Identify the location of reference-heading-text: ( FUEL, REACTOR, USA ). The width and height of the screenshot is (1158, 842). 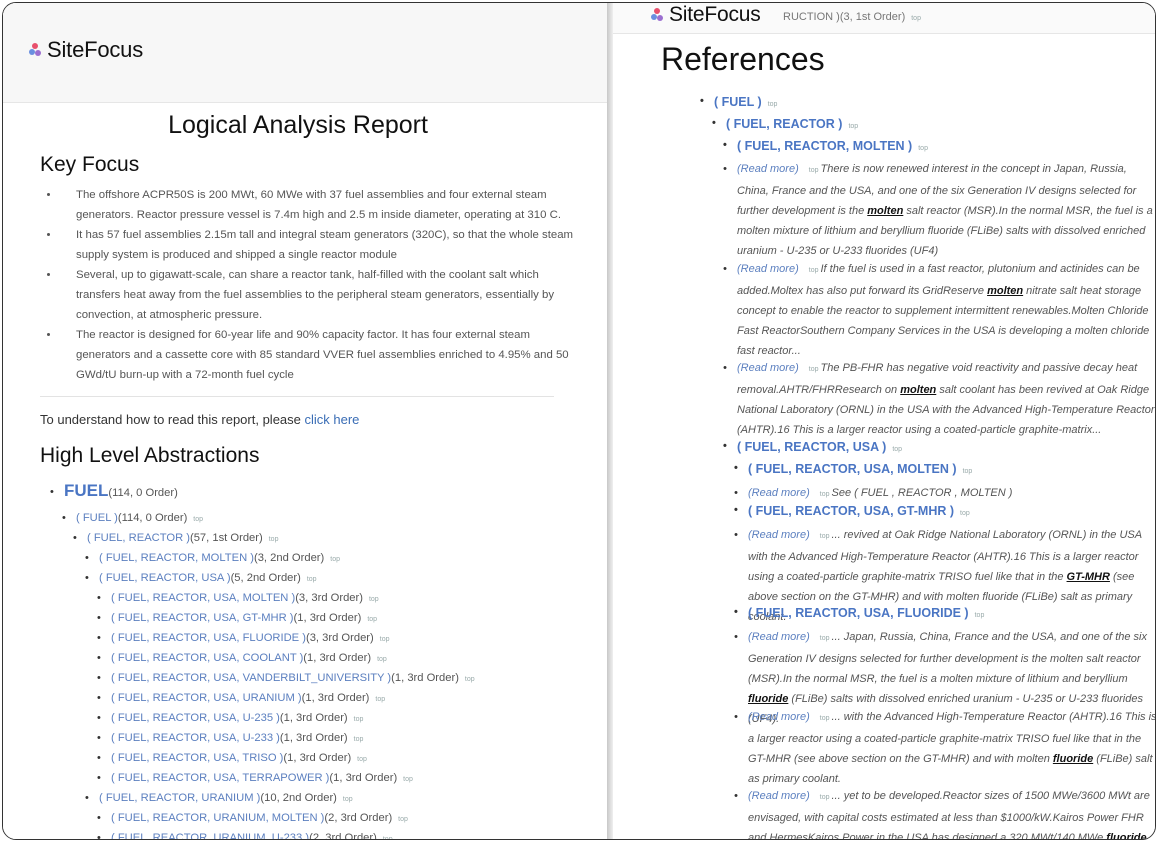
(811, 447).